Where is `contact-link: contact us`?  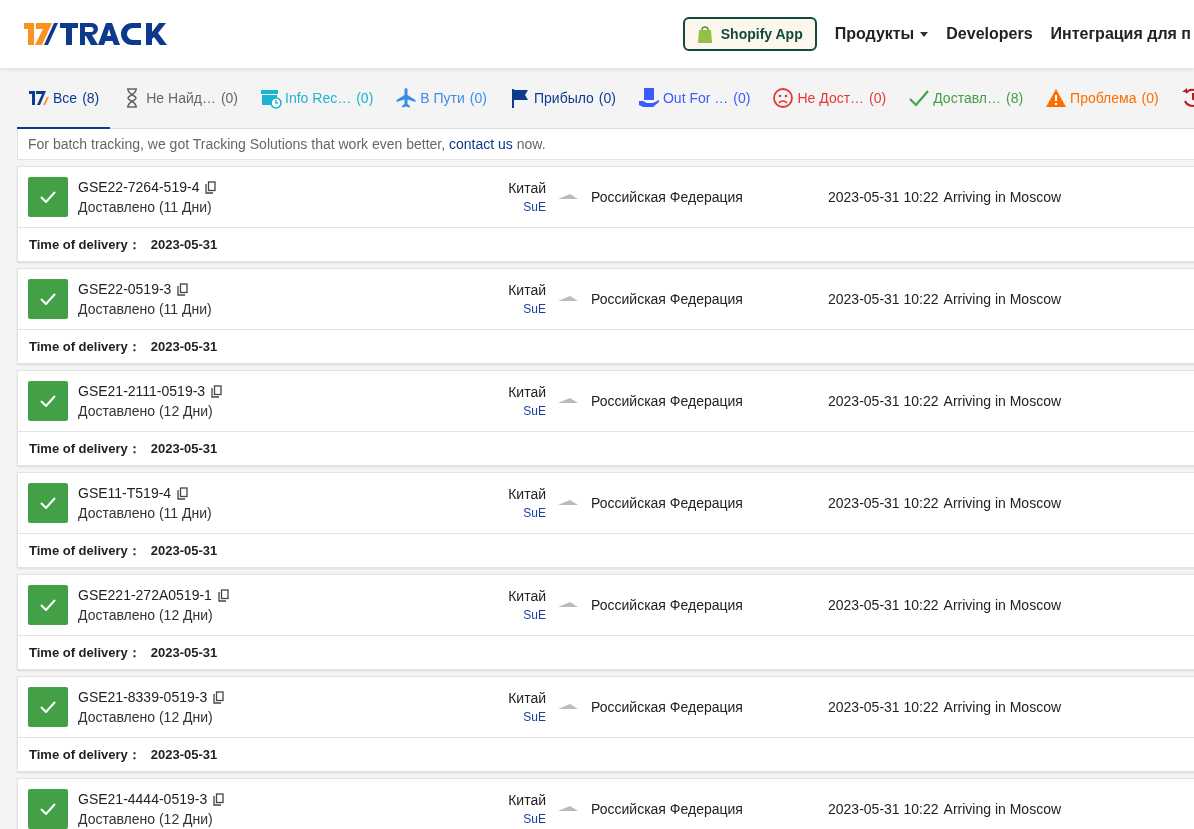
contact-link: contact us is located at coordinates (481, 144).